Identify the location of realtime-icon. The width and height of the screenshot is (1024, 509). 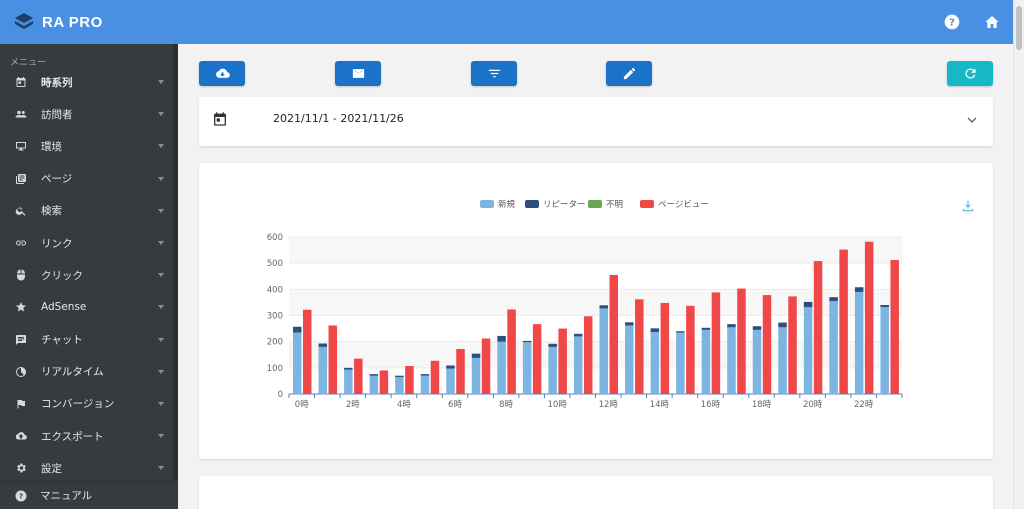
(21, 372).